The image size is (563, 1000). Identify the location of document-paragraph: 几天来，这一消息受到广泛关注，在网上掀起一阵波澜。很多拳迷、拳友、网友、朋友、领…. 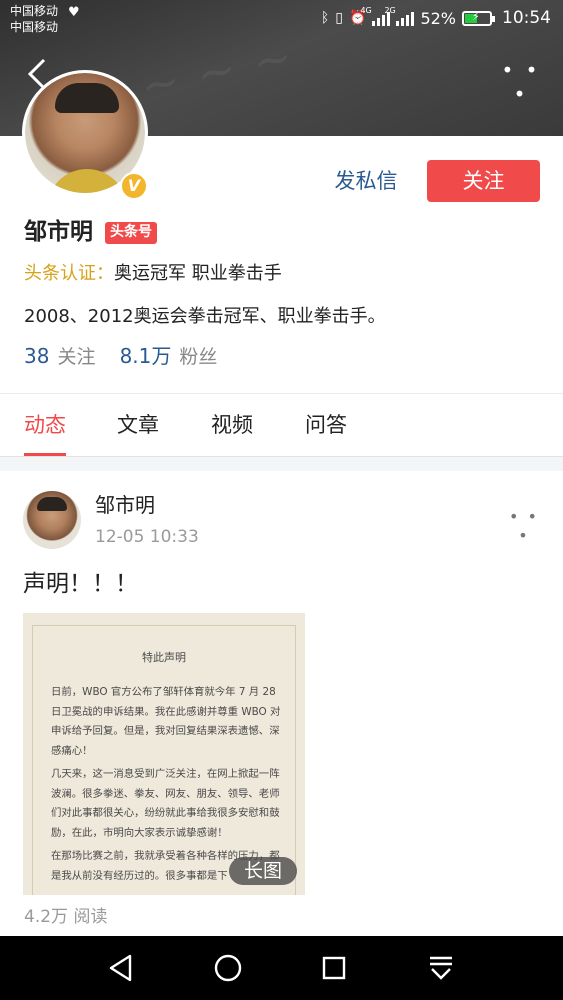
(165, 803).